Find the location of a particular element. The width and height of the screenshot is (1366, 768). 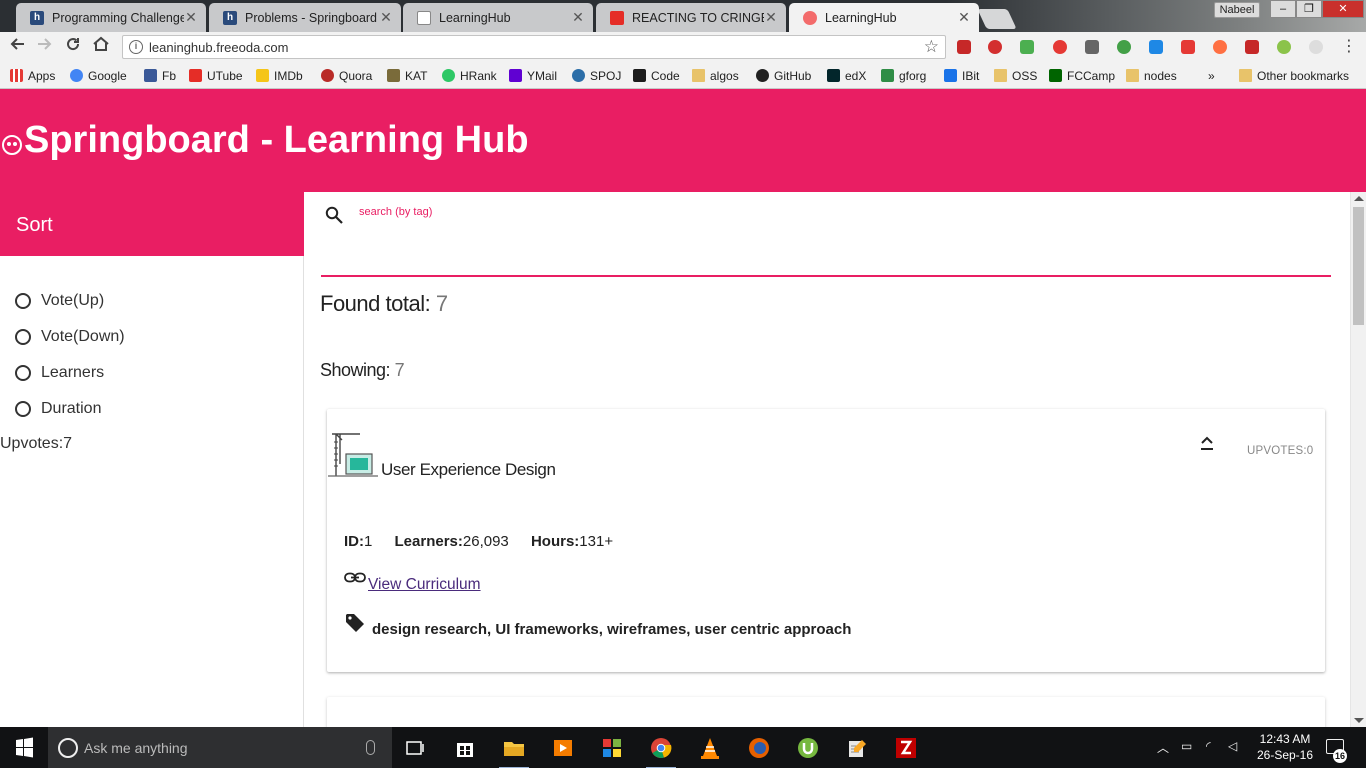

battery-icon: ▭ is located at coordinates (1186, 746).